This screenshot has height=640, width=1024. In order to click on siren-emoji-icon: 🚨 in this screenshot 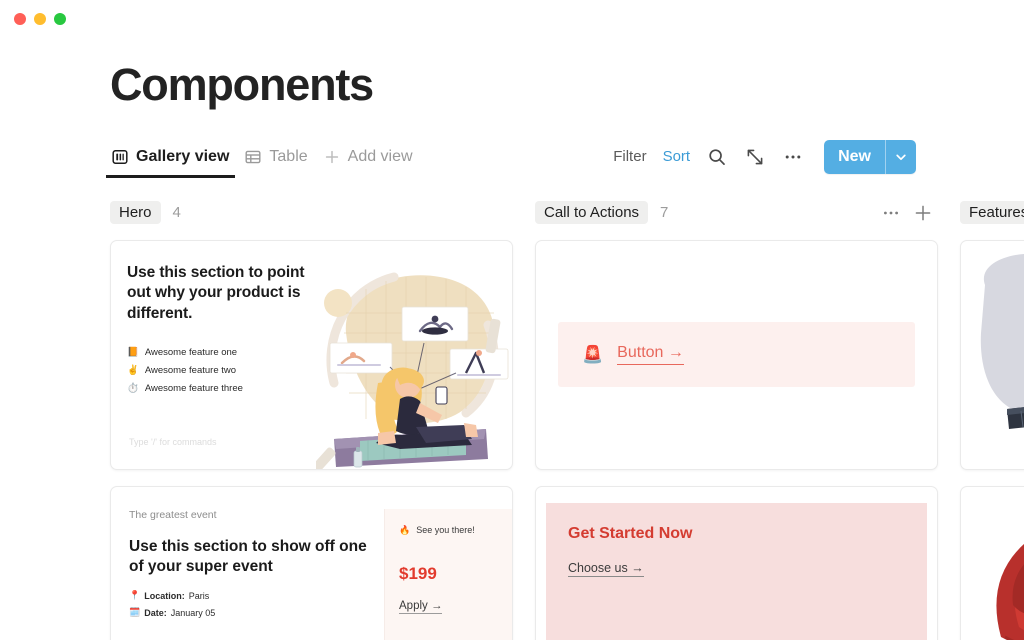, I will do `click(593, 354)`.